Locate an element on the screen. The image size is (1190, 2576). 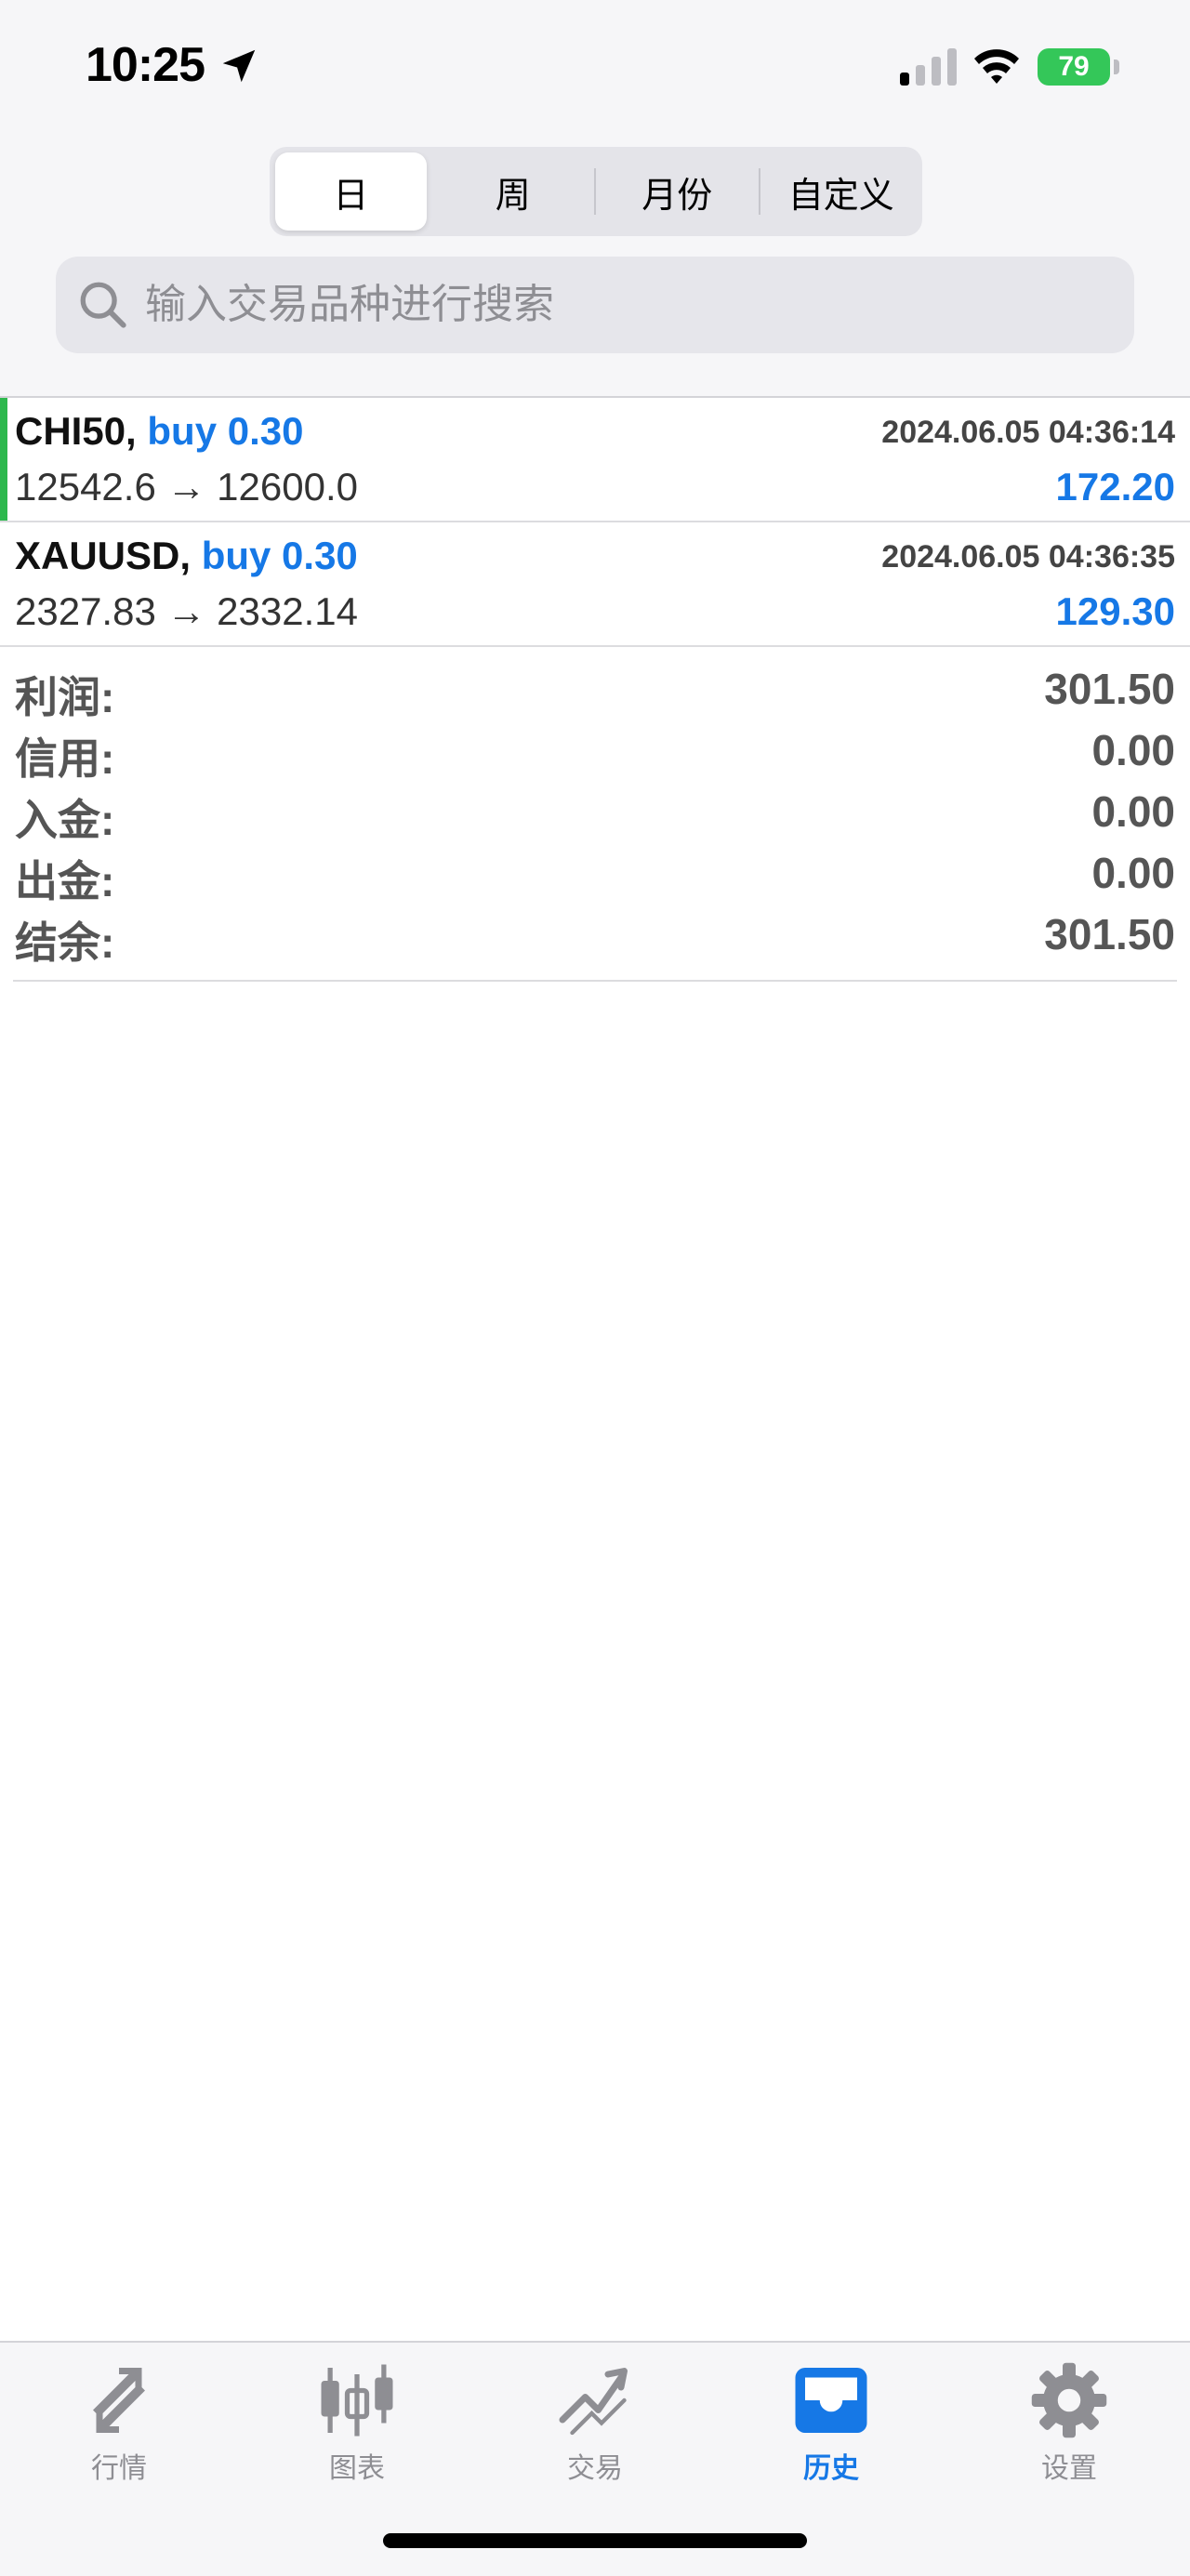
gear-icon is located at coordinates (1069, 2400).